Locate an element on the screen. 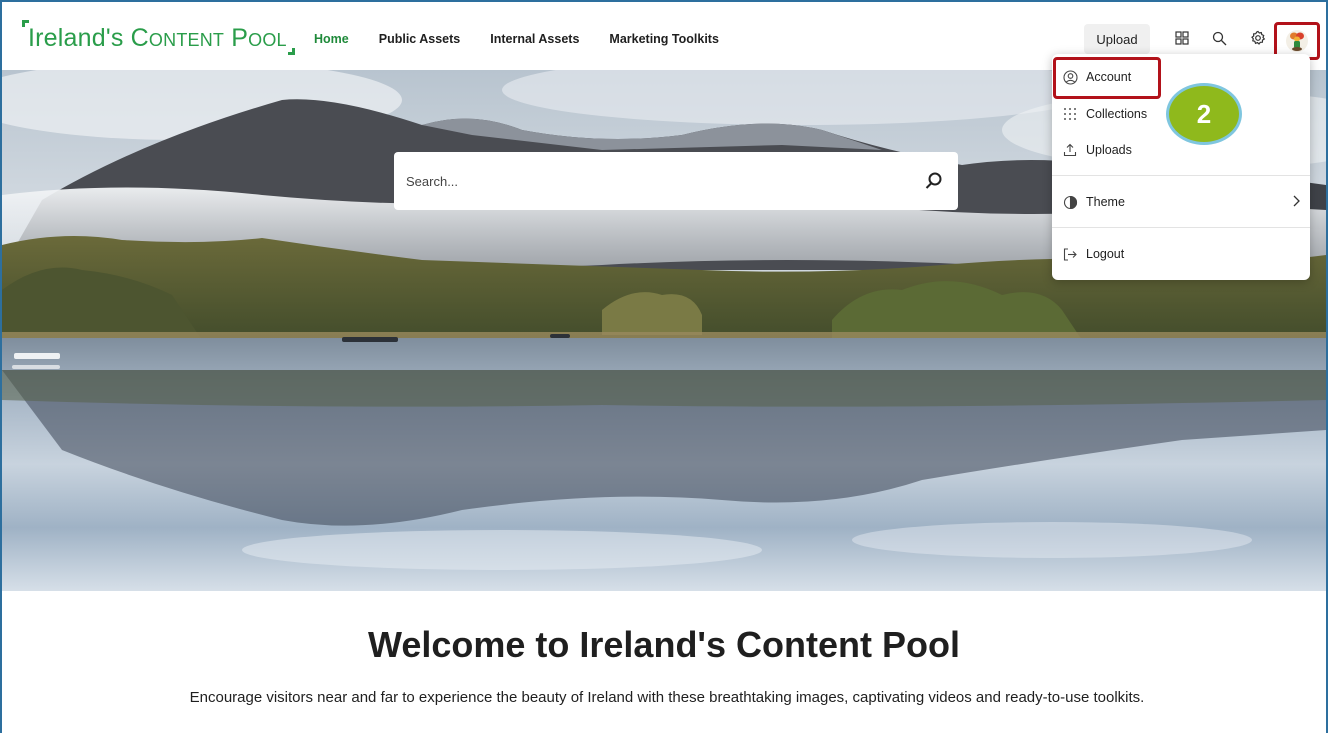 Image resolution: width=1328 pixels, height=733 pixels. nav-internal-assets: Internal Assets is located at coordinates (534, 39).